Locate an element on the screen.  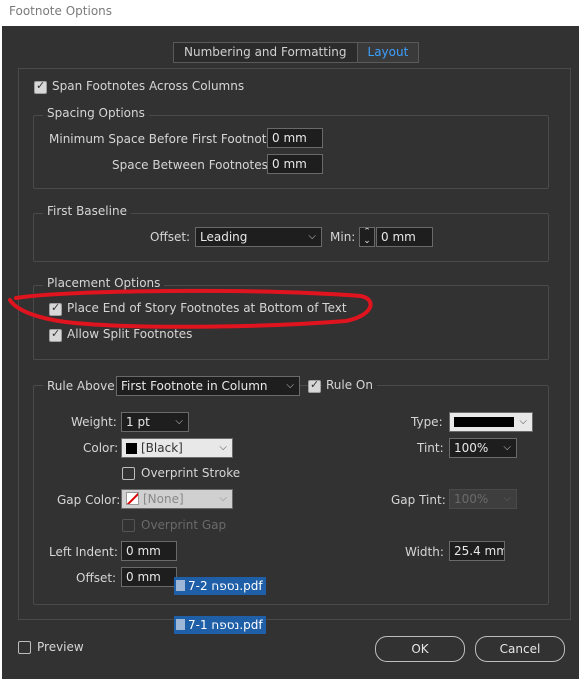
color-label: Color: is located at coordinates (101, 448).